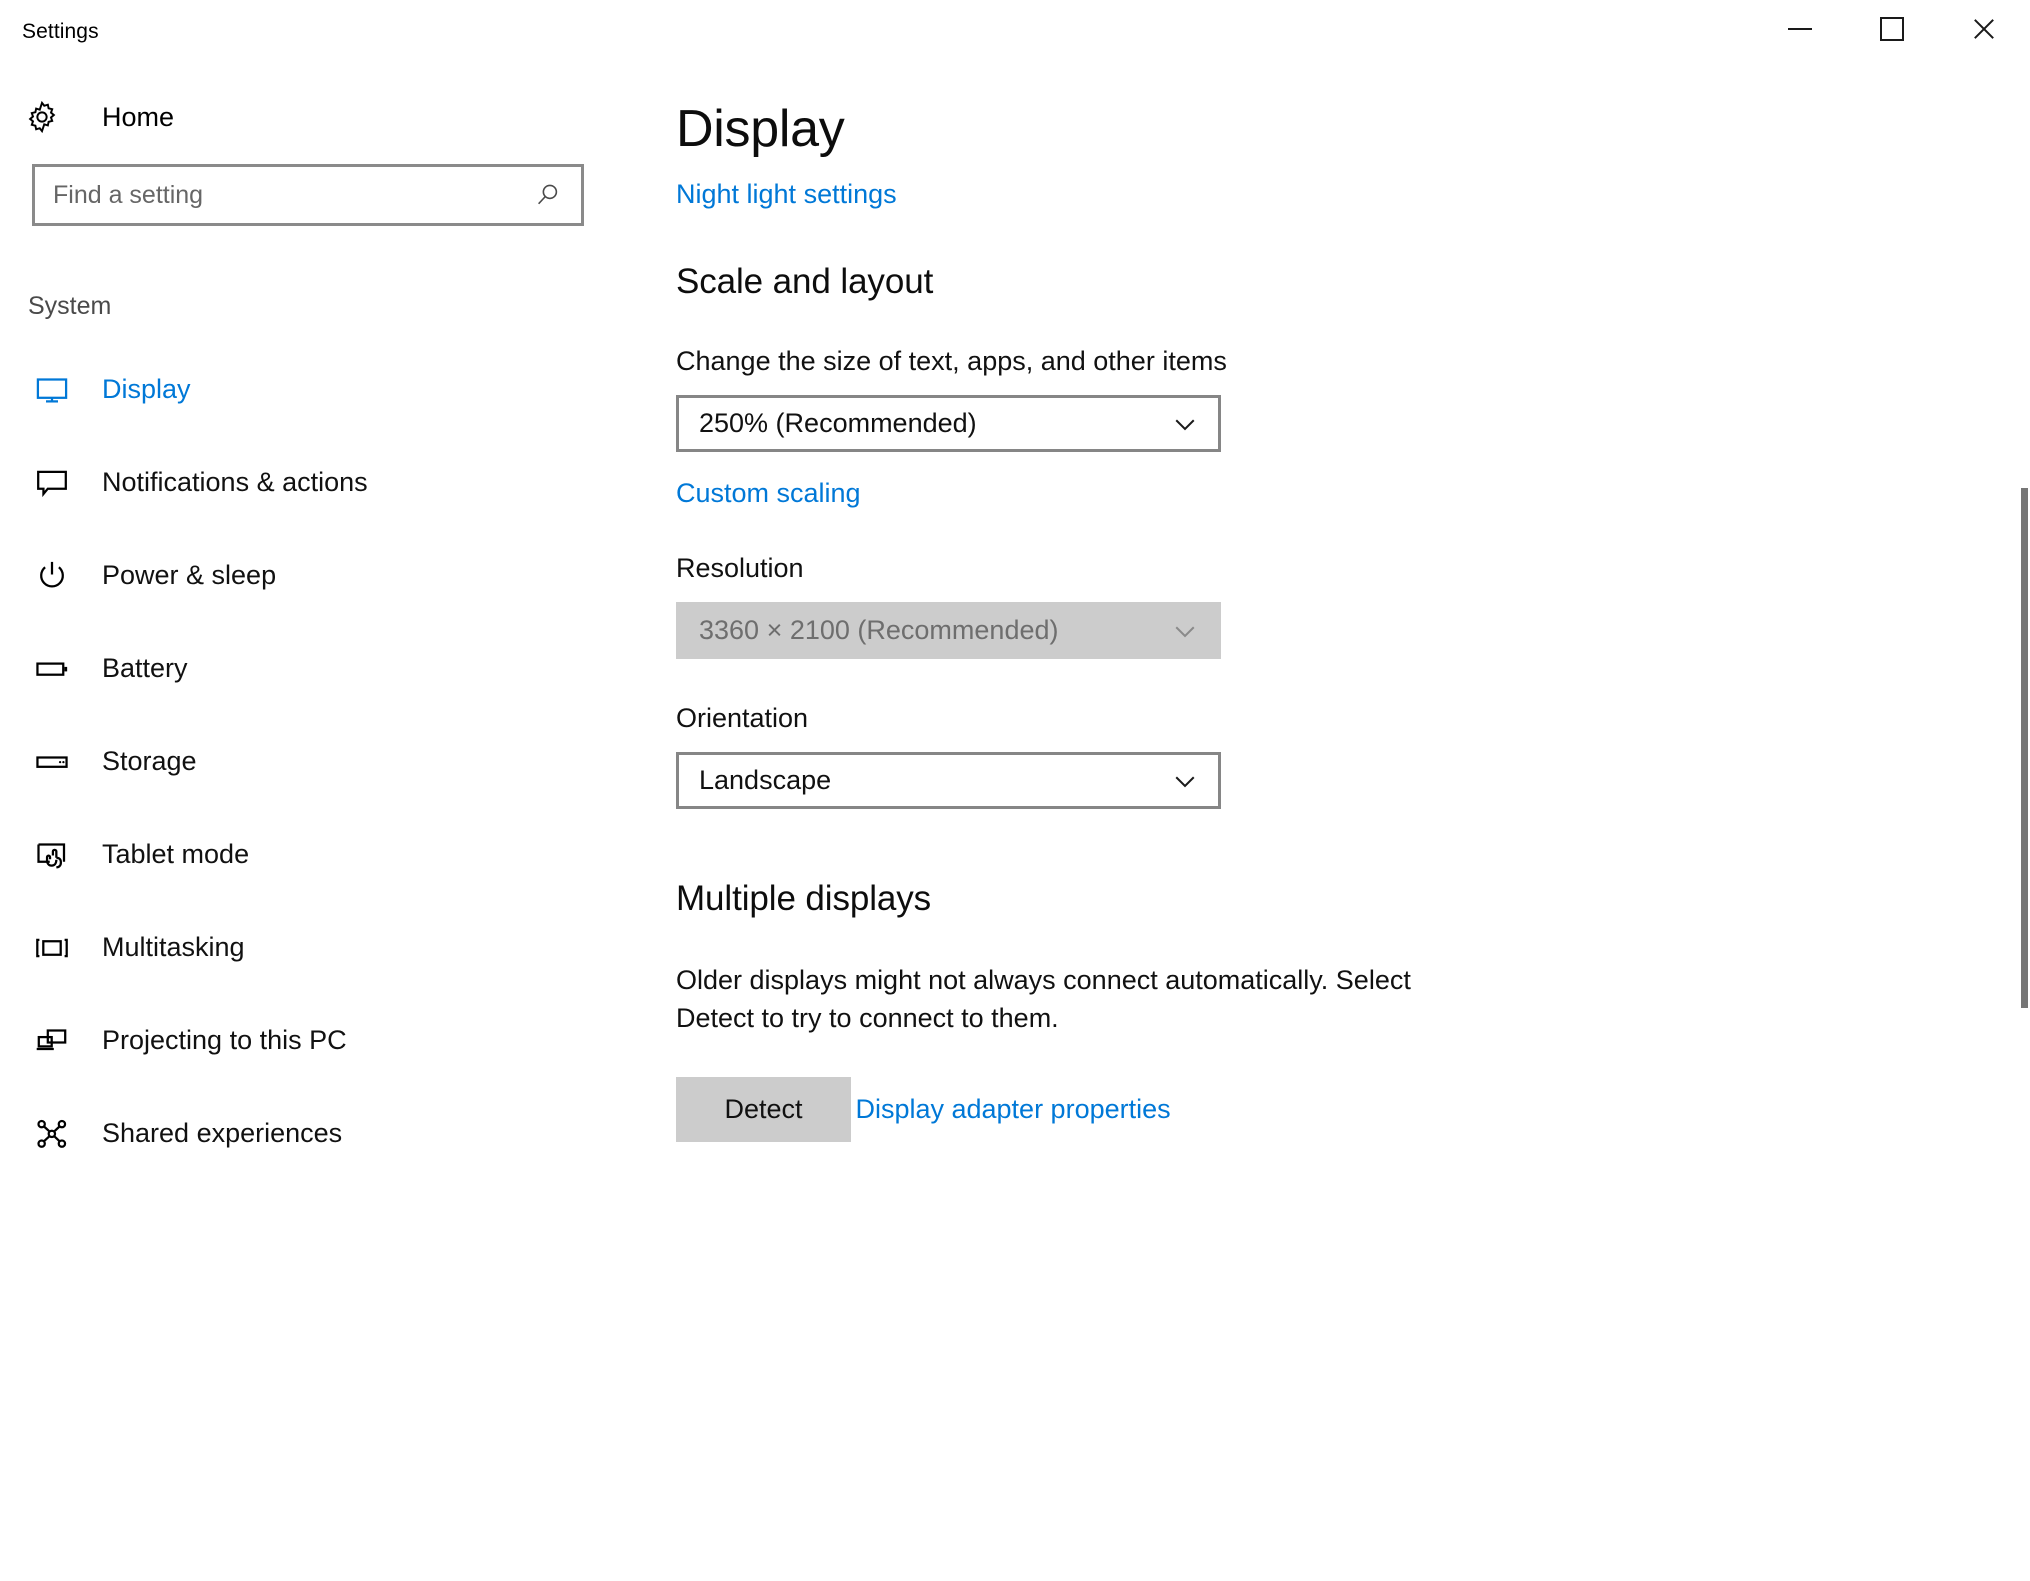  I want to click on scale-and-layout-heading: Scale and layout, so click(805, 281).